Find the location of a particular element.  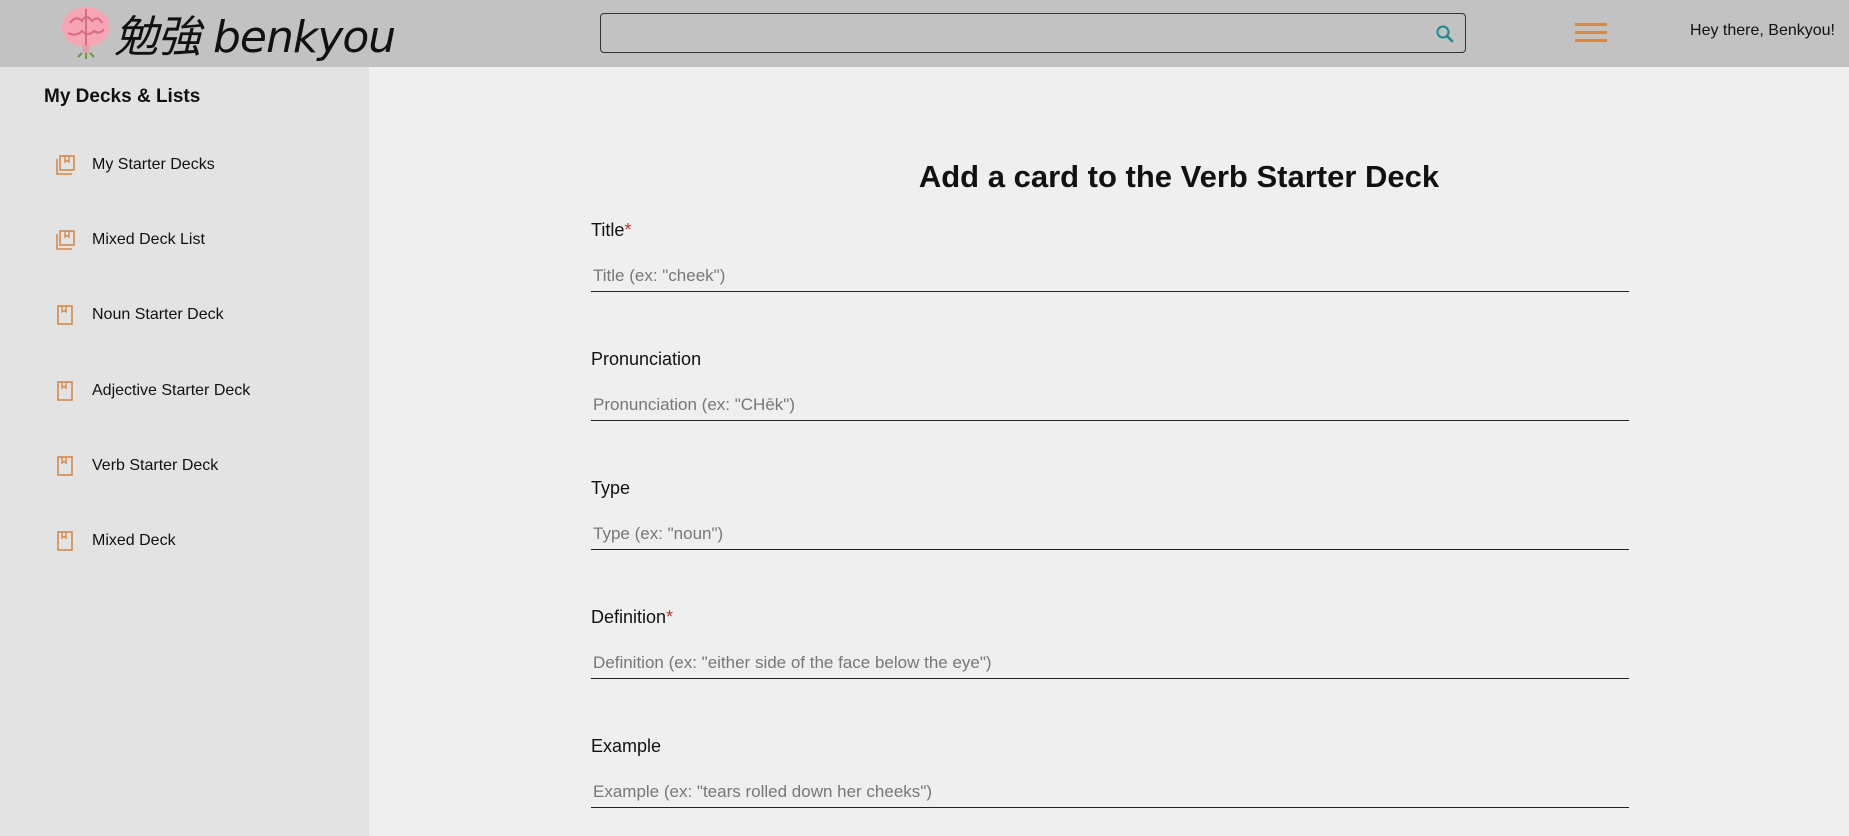

example-field: Example is located at coordinates (1110, 772).